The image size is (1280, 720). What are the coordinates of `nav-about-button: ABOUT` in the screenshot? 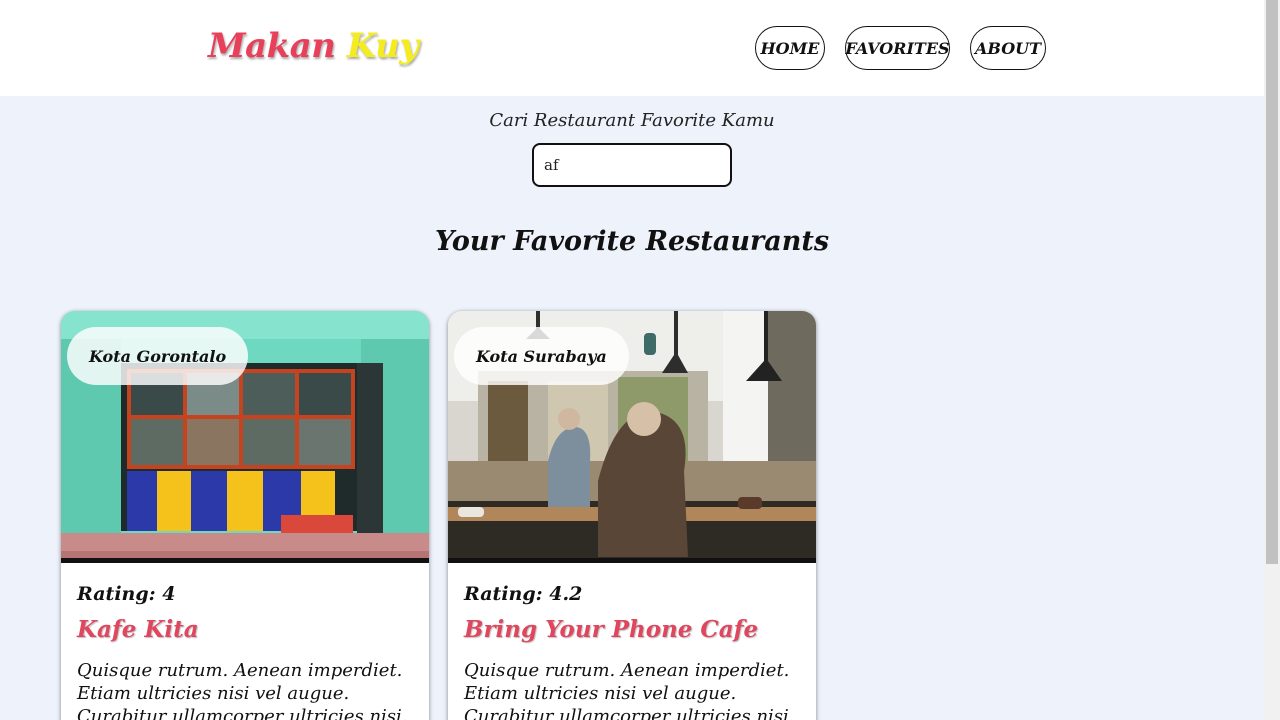 It's located at (1008, 48).